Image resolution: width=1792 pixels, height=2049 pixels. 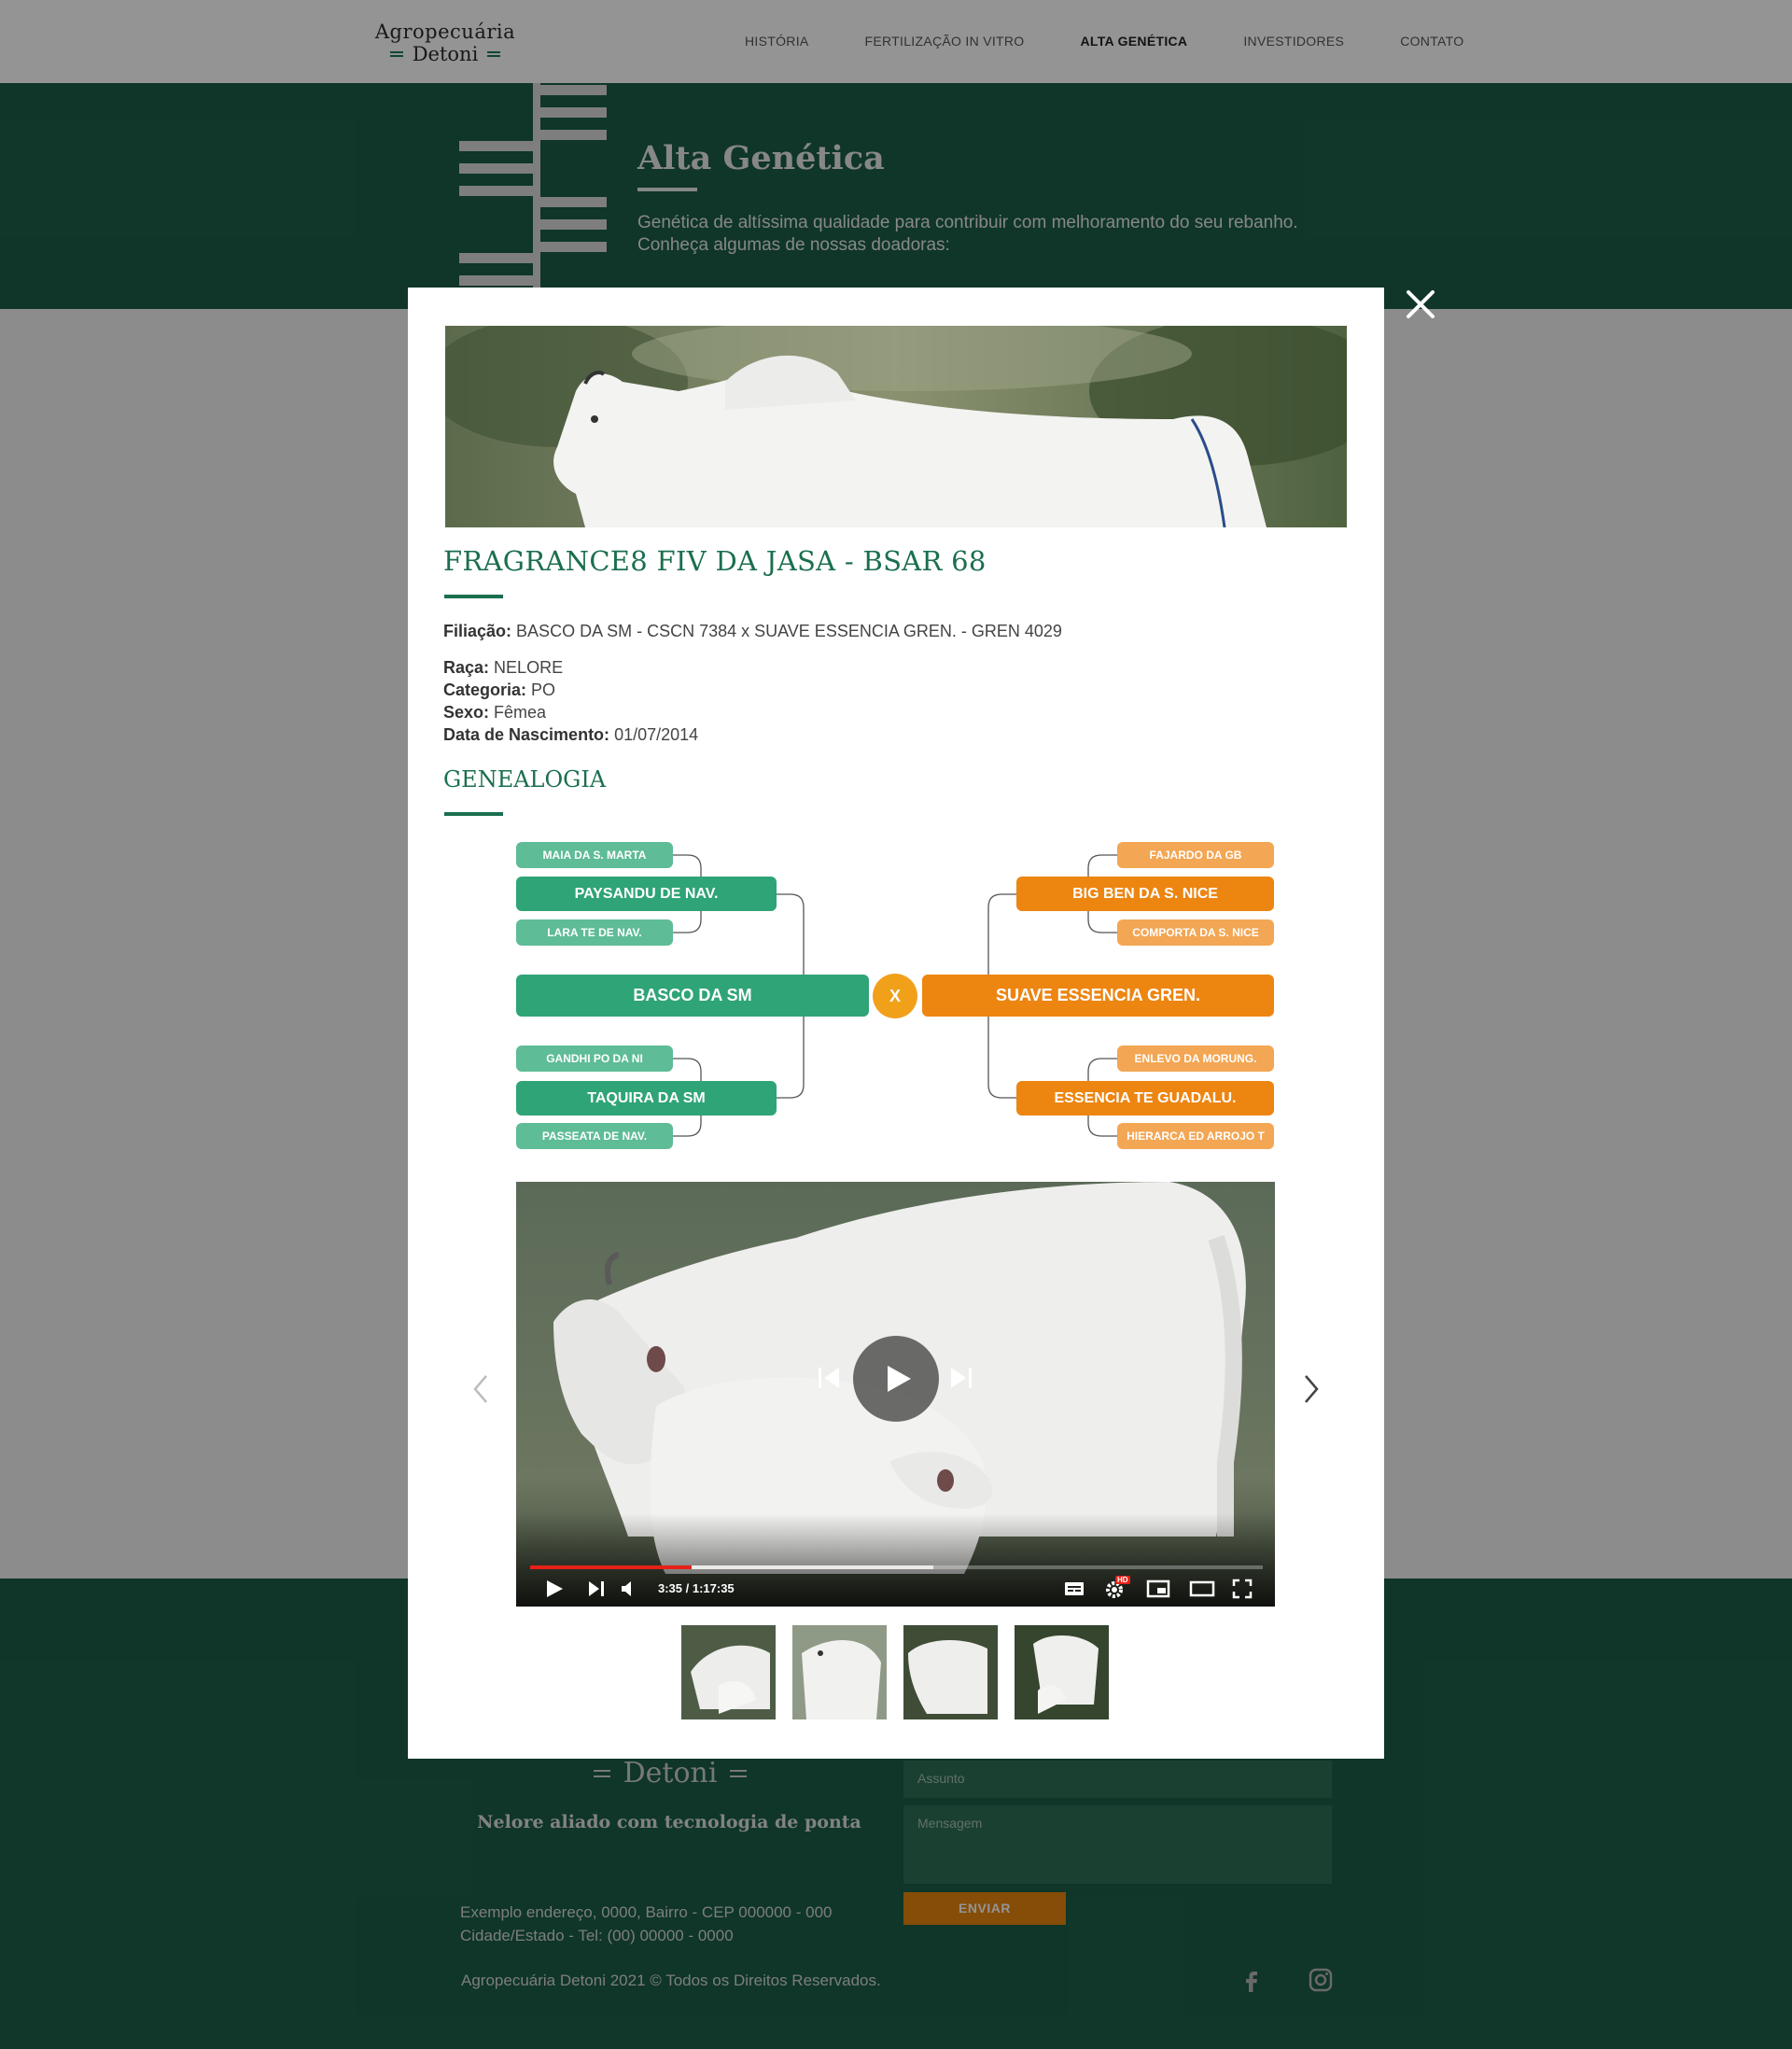 What do you see at coordinates (1195, 932) in the screenshot?
I see `genealogy-dam-sire-dam: COMPORTA DA S. NICE` at bounding box center [1195, 932].